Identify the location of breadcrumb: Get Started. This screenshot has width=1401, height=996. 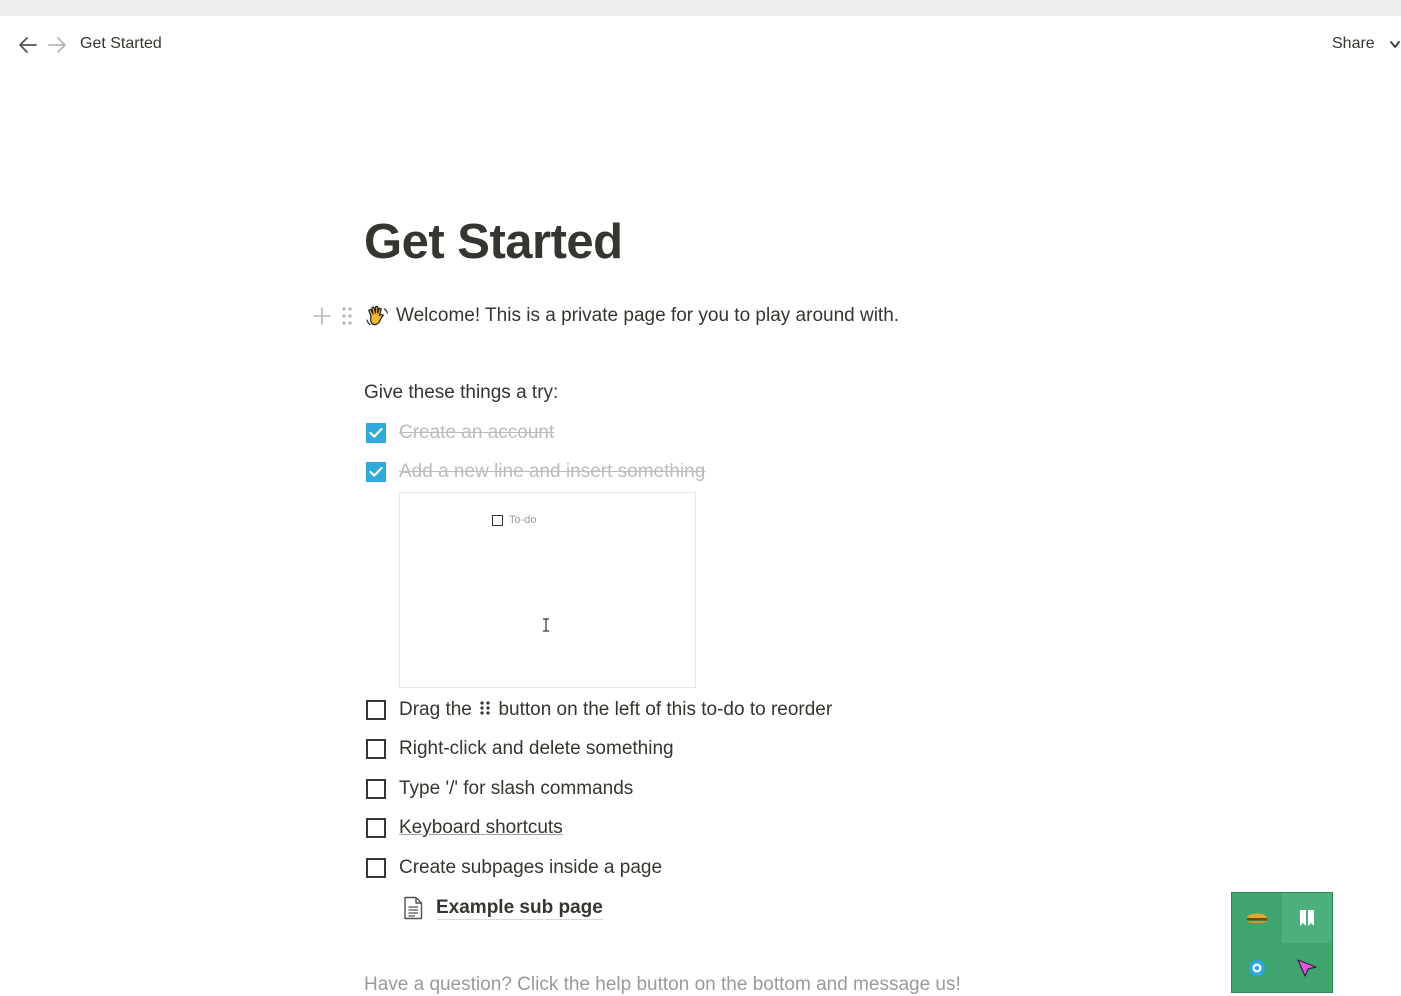
(121, 44).